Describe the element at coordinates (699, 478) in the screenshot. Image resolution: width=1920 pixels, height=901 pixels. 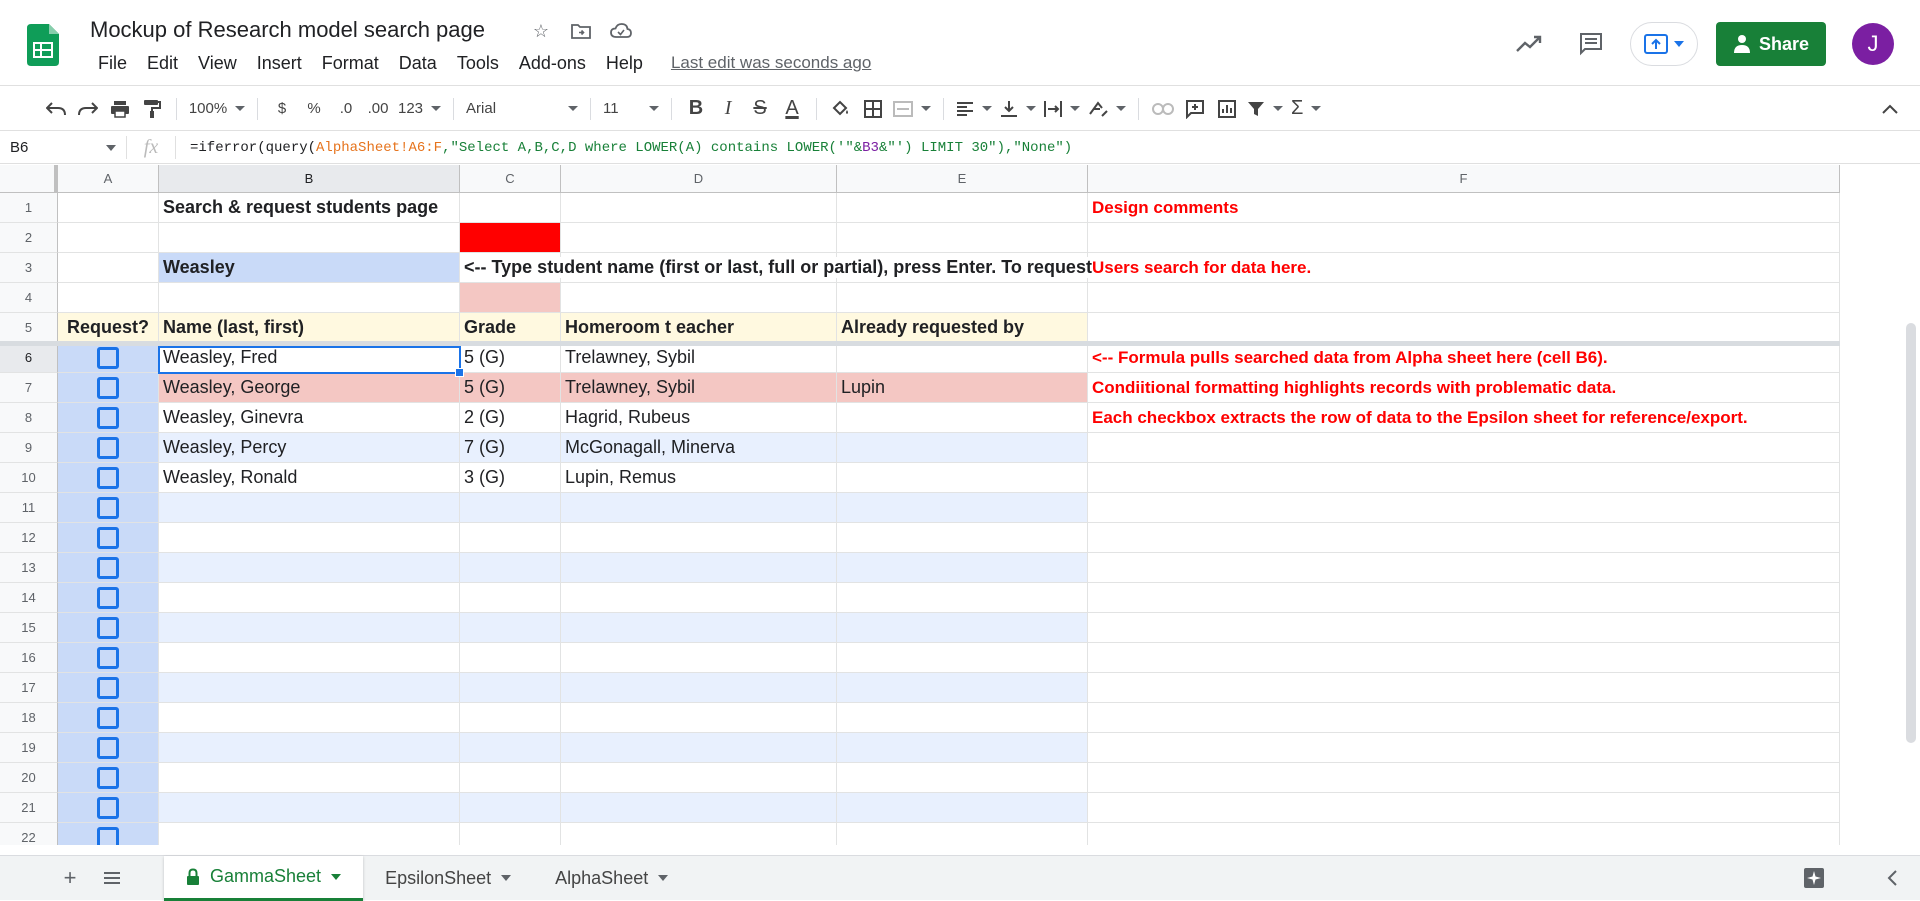
I see `cell-d10: Lupin, Remus` at that location.